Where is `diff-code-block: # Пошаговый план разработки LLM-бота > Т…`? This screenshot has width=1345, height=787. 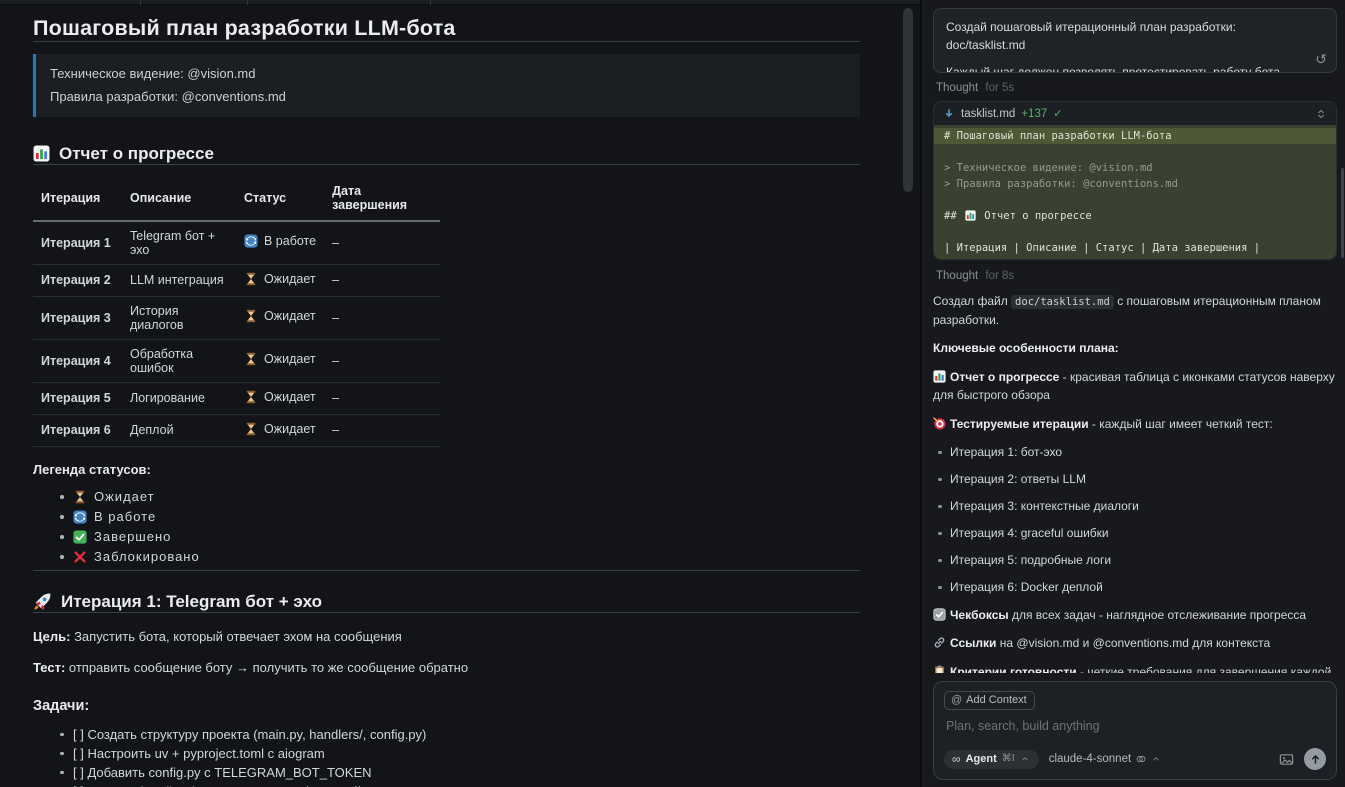 diff-code-block: # Пошаговый план разработки LLM-бота > Т… is located at coordinates (1135, 192).